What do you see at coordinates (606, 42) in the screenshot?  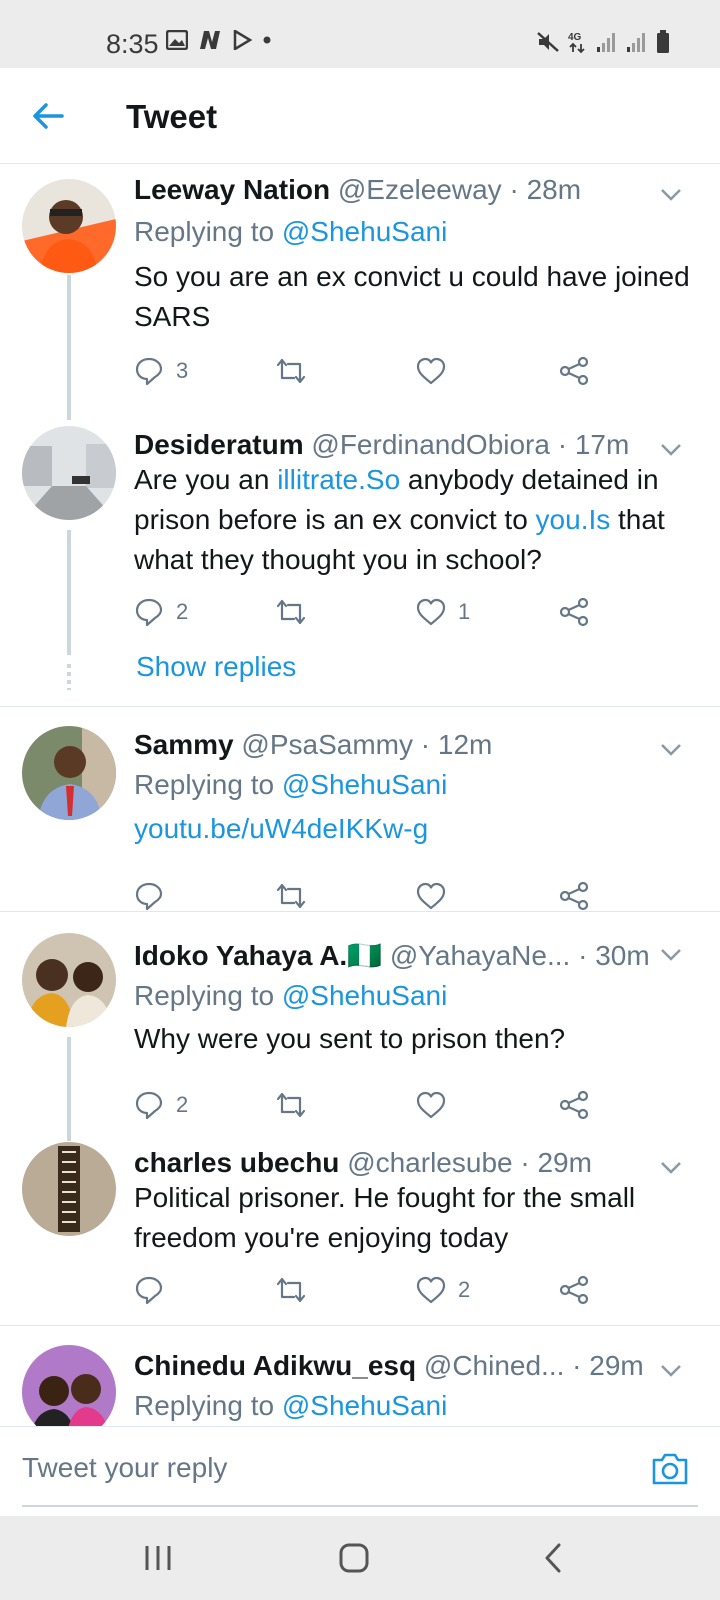 I see `signal-icon` at bounding box center [606, 42].